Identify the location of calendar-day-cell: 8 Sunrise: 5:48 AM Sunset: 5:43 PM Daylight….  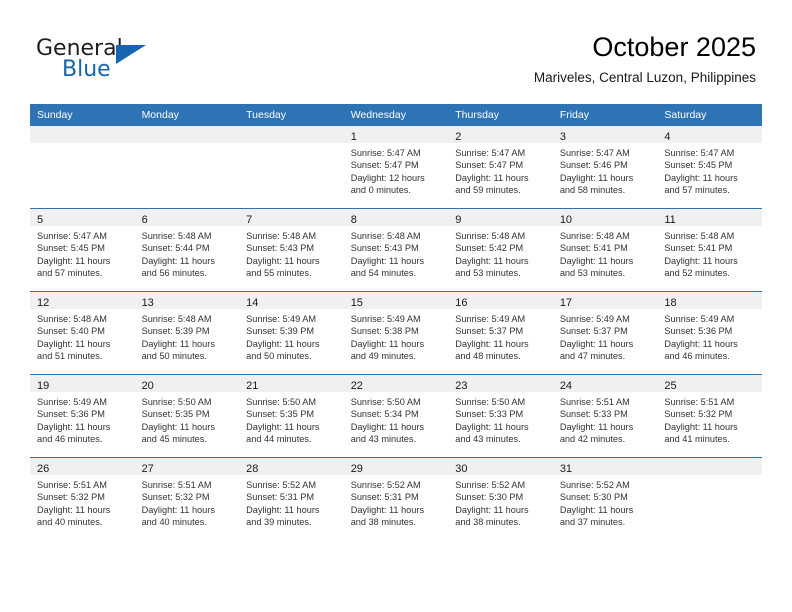
(396, 250).